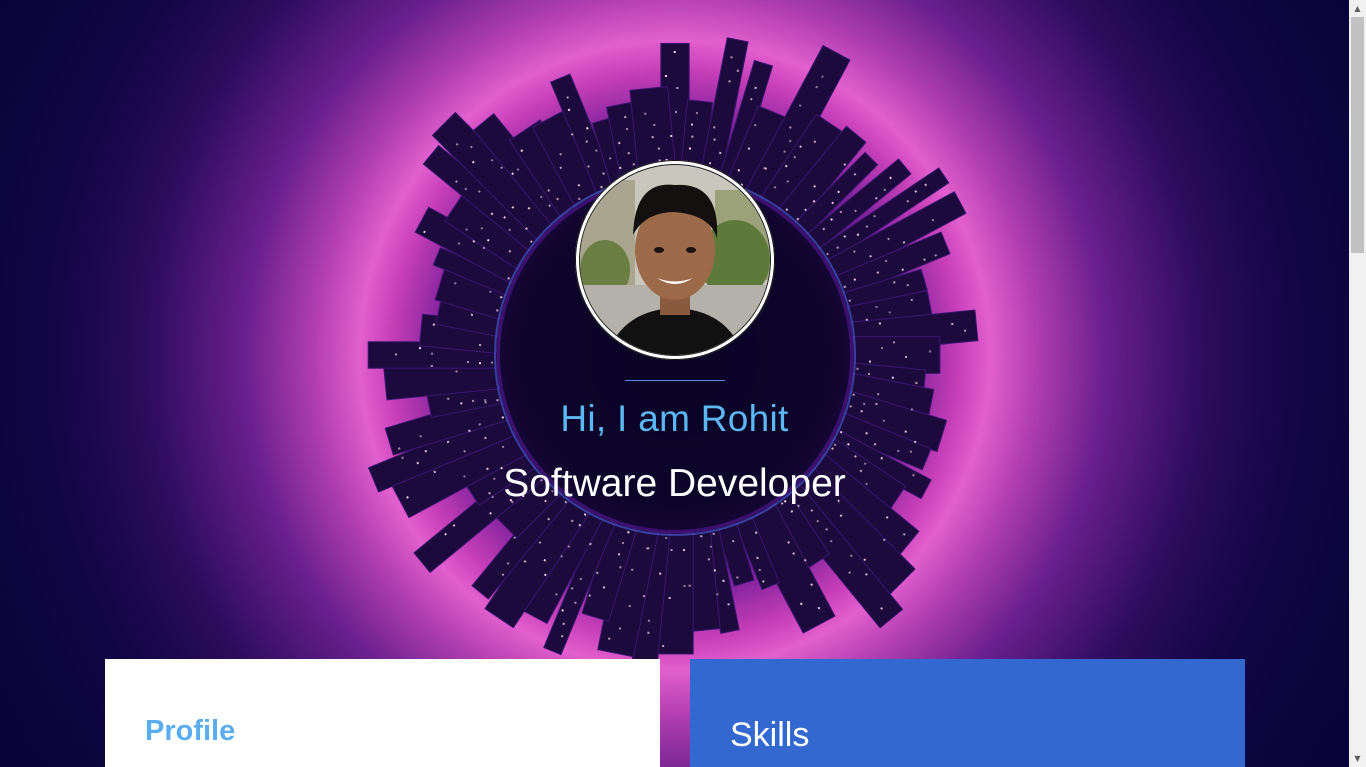 The image size is (1366, 767). What do you see at coordinates (382, 713) in the screenshot?
I see `profile-card: Profile` at bounding box center [382, 713].